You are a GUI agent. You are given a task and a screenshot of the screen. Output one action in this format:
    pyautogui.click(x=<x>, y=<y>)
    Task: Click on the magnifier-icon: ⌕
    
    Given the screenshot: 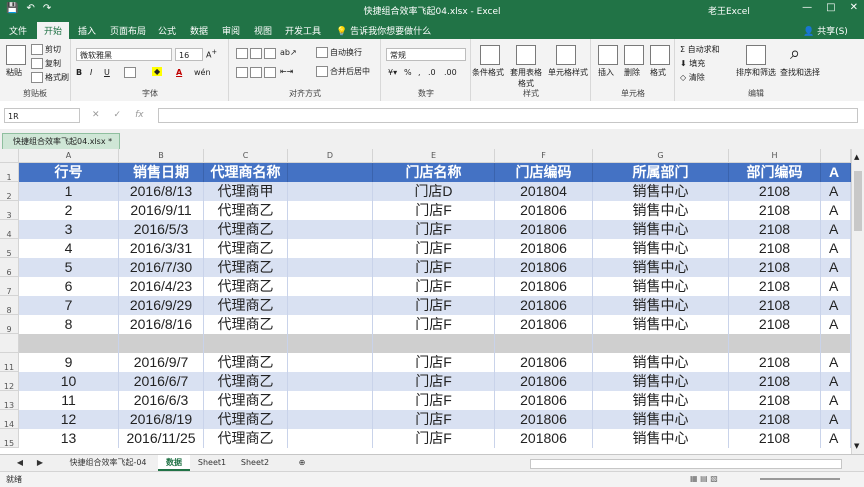 What is the action you would take?
    pyautogui.click(x=795, y=53)
    